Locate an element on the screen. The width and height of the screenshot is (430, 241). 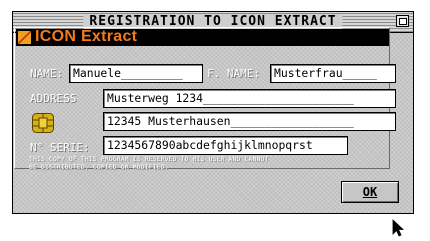
mouse-pointer-icon is located at coordinates (398, 228).